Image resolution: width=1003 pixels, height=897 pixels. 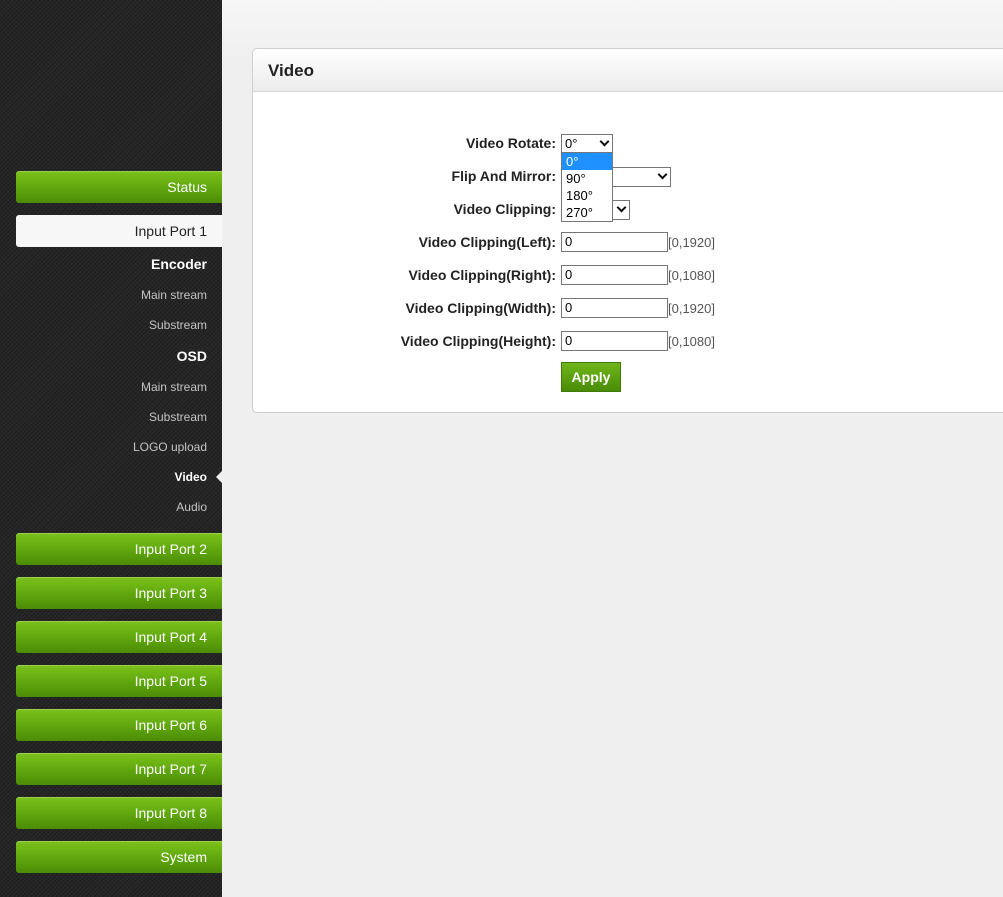 What do you see at coordinates (119, 549) in the screenshot?
I see `nav-input-port-2: Input Port 2` at bounding box center [119, 549].